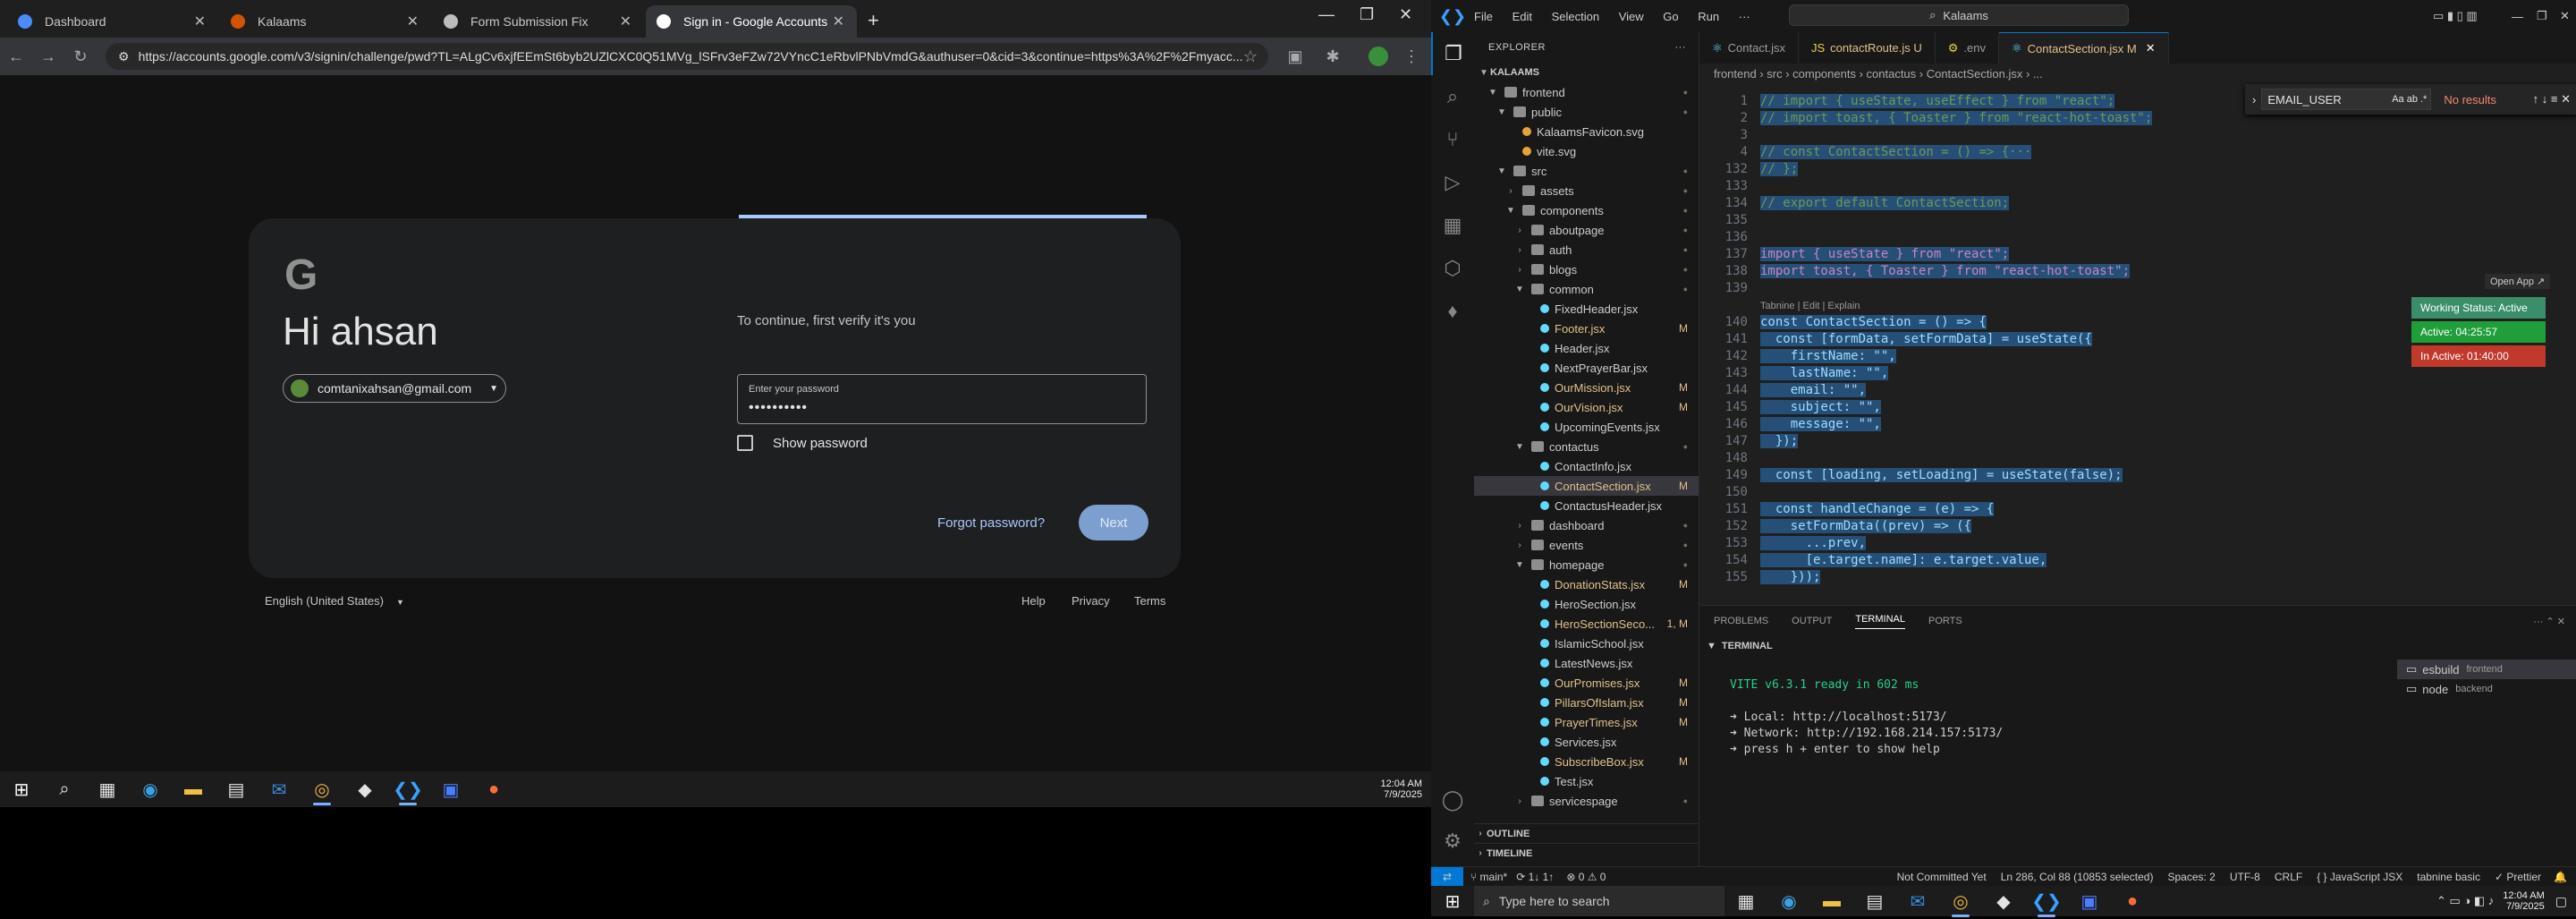  What do you see at coordinates (1586, 427) in the screenshot?
I see `tree-file: UpcomingEvents.jsx` at bounding box center [1586, 427].